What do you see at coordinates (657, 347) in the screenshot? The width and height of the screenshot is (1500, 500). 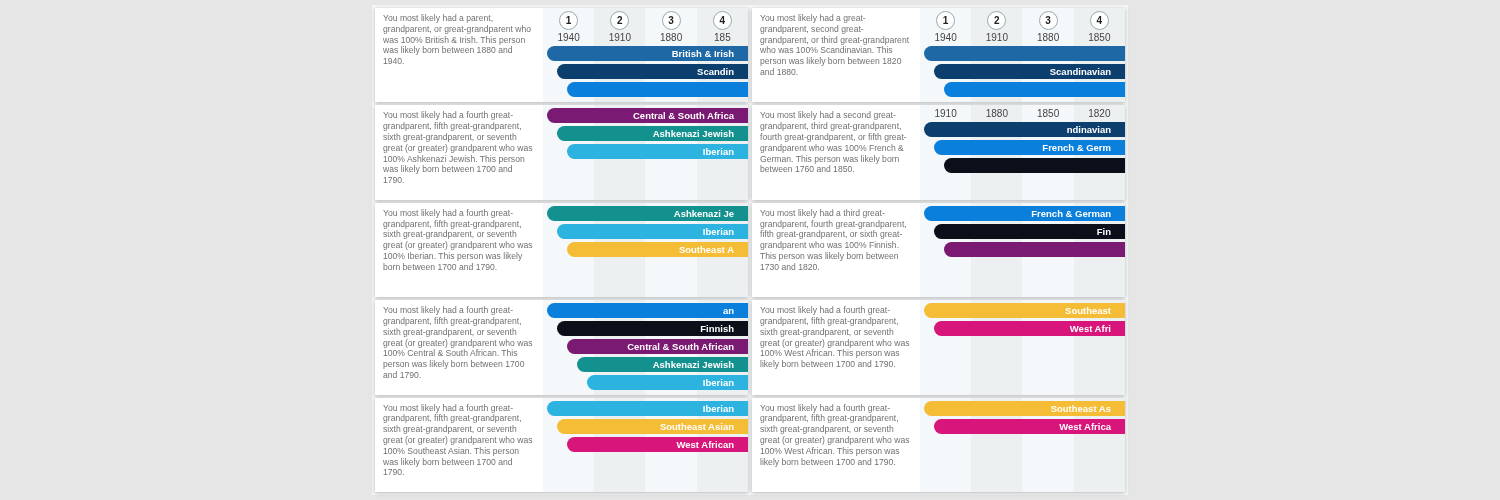 I see `ethnicity-bar: Central & South African` at bounding box center [657, 347].